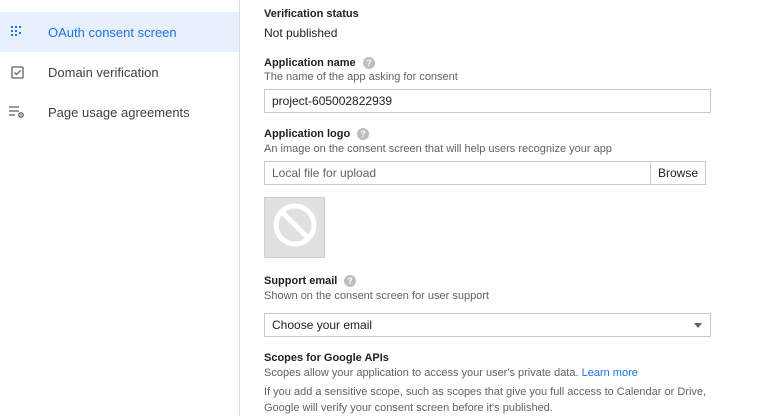 The width and height of the screenshot is (765, 416). I want to click on application-logo-heading: Application logo ?, so click(317, 134).